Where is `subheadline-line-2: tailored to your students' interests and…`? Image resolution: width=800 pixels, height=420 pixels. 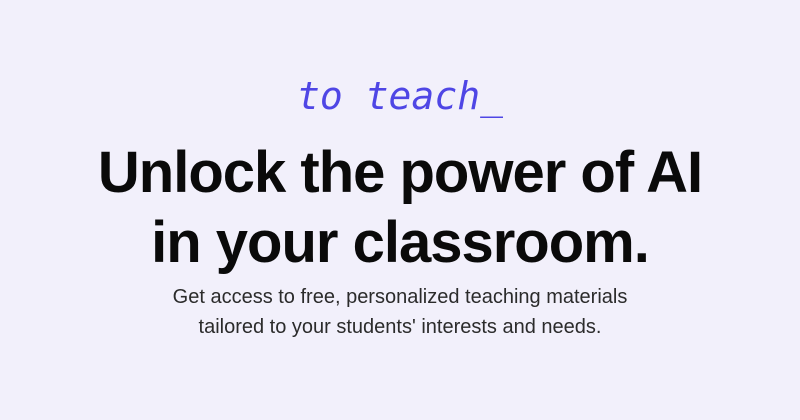 subheadline-line-2: tailored to your students' interests and… is located at coordinates (400, 327).